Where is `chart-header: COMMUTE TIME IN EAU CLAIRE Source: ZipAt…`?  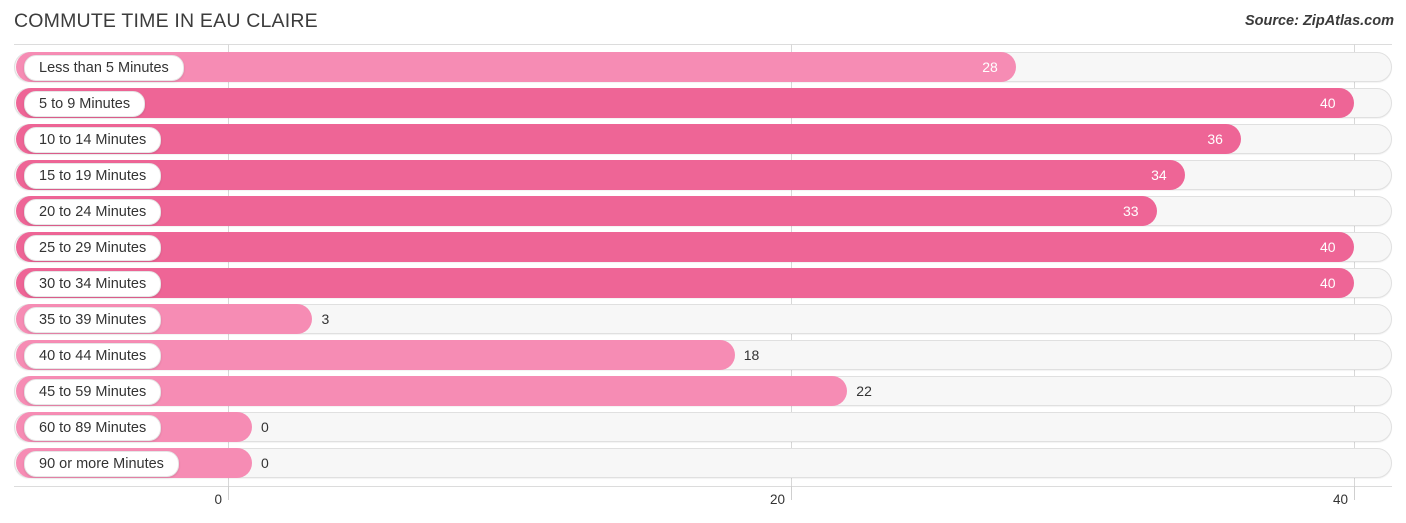
chart-header: COMMUTE TIME IN EAU CLAIRE Source: ZipAt… is located at coordinates (703, 22).